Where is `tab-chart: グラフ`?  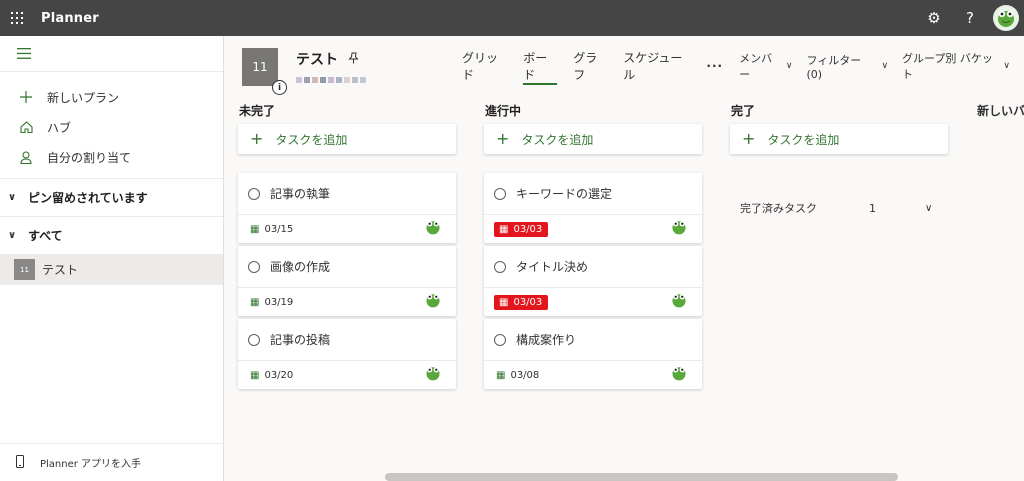 tab-chart: グラフ is located at coordinates (590, 66).